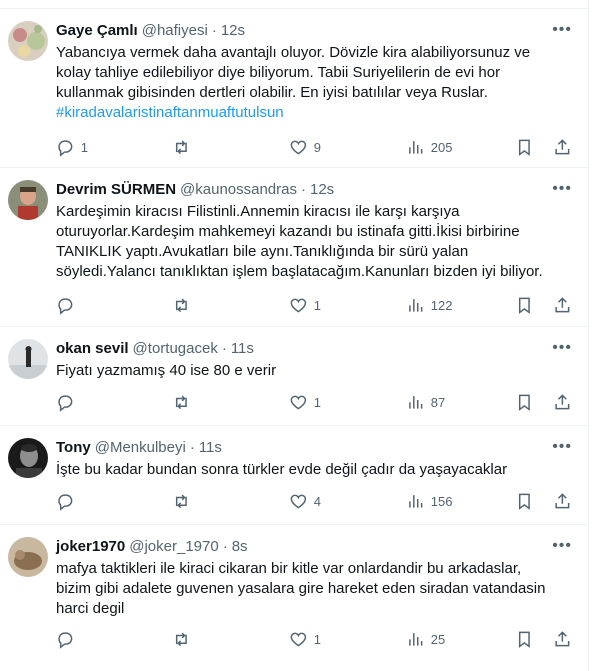 This screenshot has height=671, width=593. What do you see at coordinates (92, 349) in the screenshot?
I see `author-name: okan sevil` at bounding box center [92, 349].